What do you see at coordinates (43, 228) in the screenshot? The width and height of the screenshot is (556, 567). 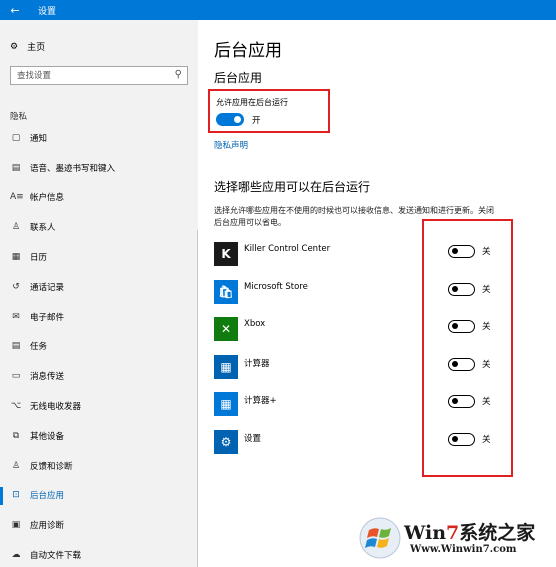 I see `sidebar-item-label: 联系人` at bounding box center [43, 228].